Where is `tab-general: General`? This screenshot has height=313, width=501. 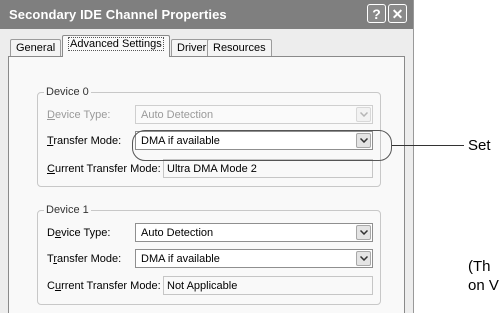 tab-general: General is located at coordinates (36, 47).